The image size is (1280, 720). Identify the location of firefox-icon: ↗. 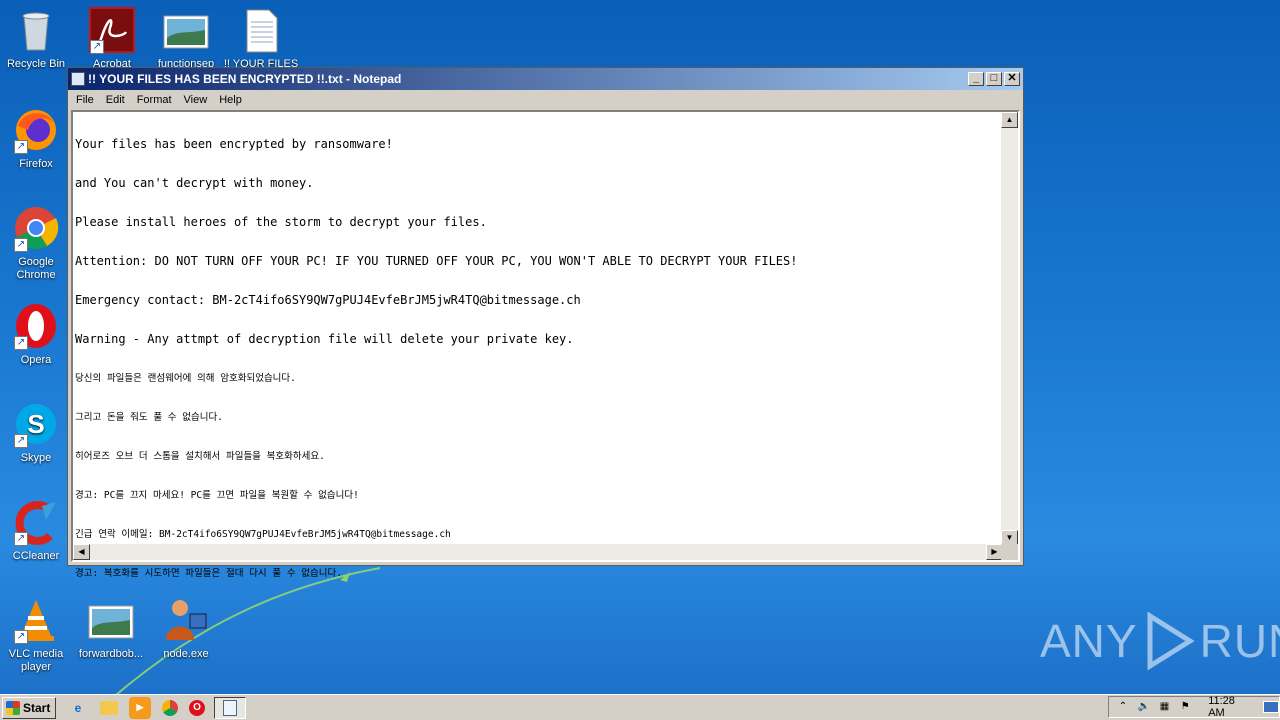
(36, 130).